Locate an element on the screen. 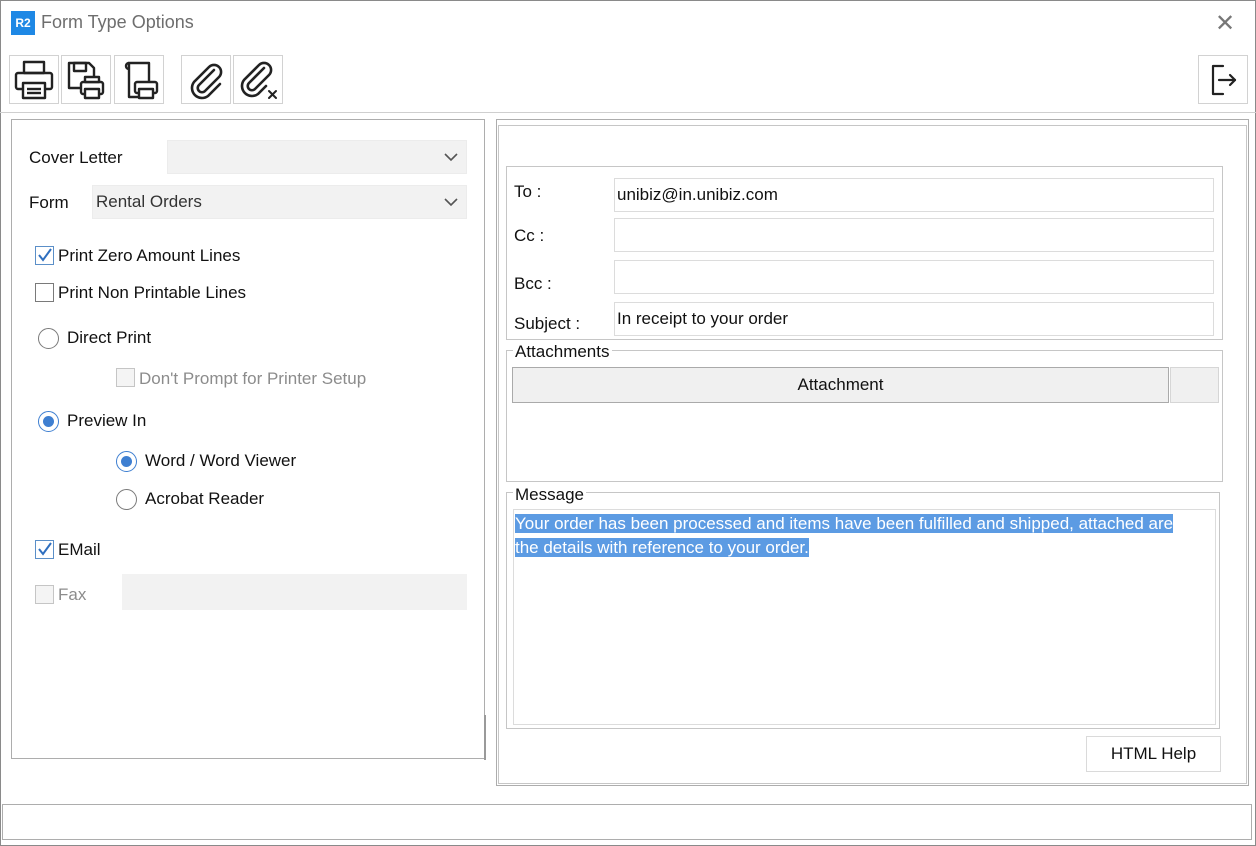 This screenshot has width=1256, height=846. exit-icon is located at coordinates (1224, 79).